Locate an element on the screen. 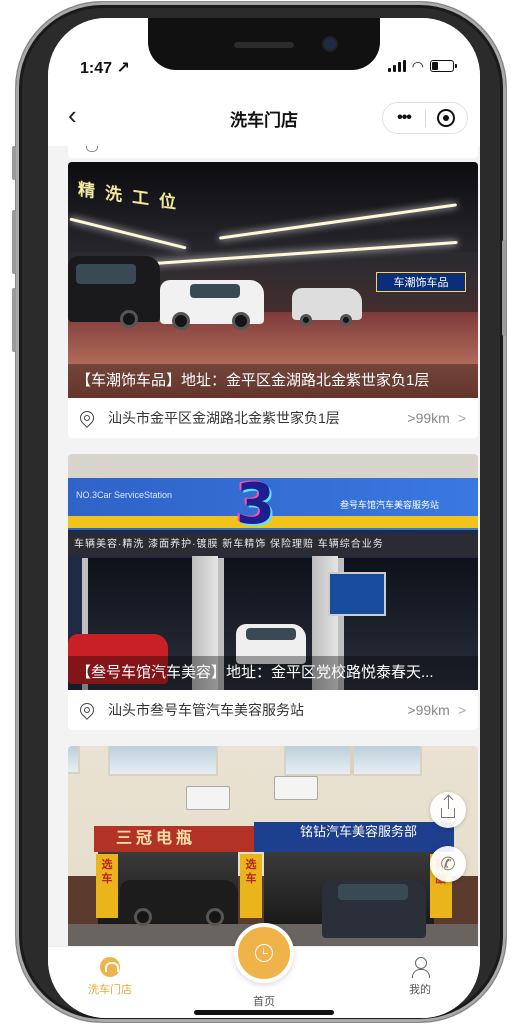  tab-home: 首页 is located at coordinates (264, 1001).